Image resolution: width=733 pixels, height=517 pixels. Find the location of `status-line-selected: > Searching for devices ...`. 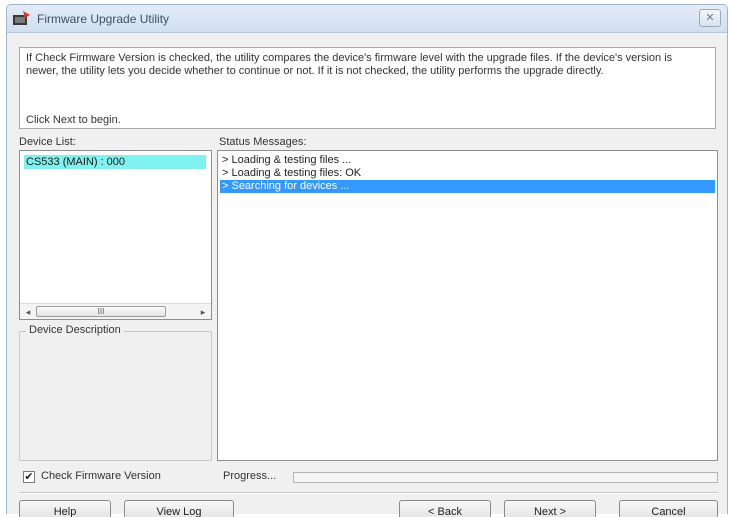

status-line-selected: > Searching for devices ... is located at coordinates (467, 186).